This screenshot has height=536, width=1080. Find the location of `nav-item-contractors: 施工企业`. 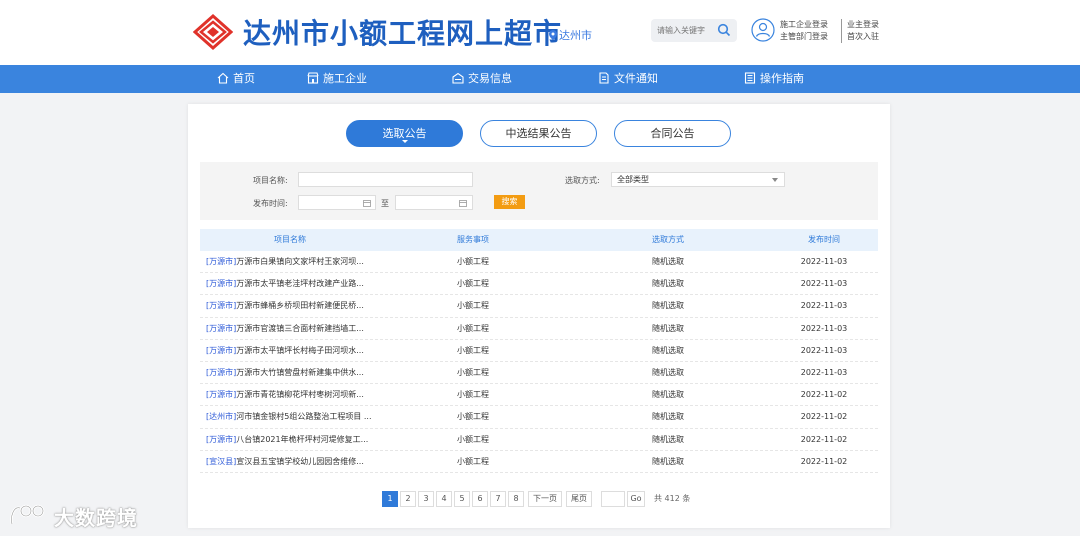

nav-item-contractors: 施工企业 is located at coordinates (337, 79).